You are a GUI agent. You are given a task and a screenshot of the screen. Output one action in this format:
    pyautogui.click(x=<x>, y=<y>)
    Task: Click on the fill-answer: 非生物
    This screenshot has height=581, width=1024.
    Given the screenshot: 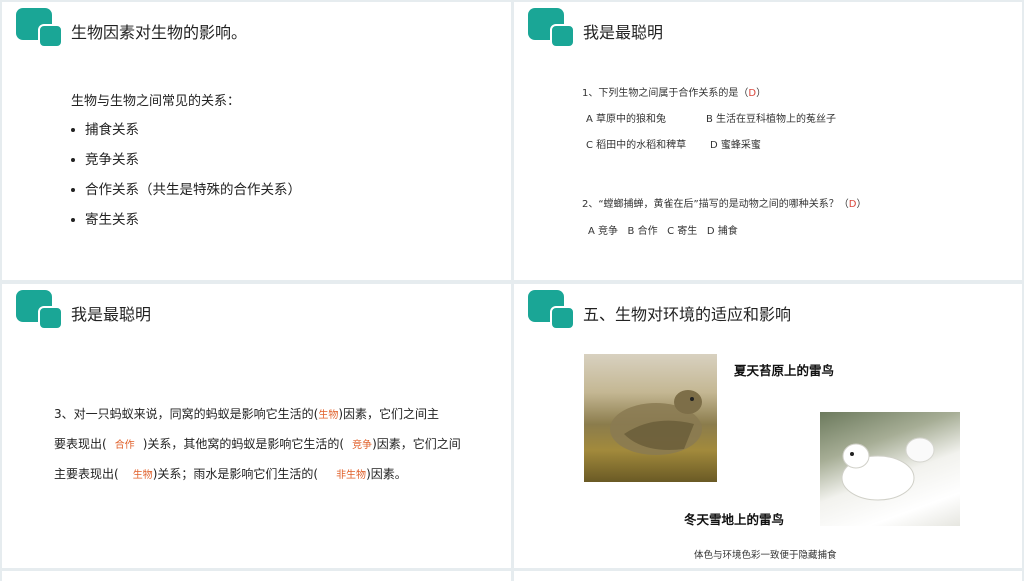 What is the action you would take?
    pyautogui.click(x=351, y=475)
    